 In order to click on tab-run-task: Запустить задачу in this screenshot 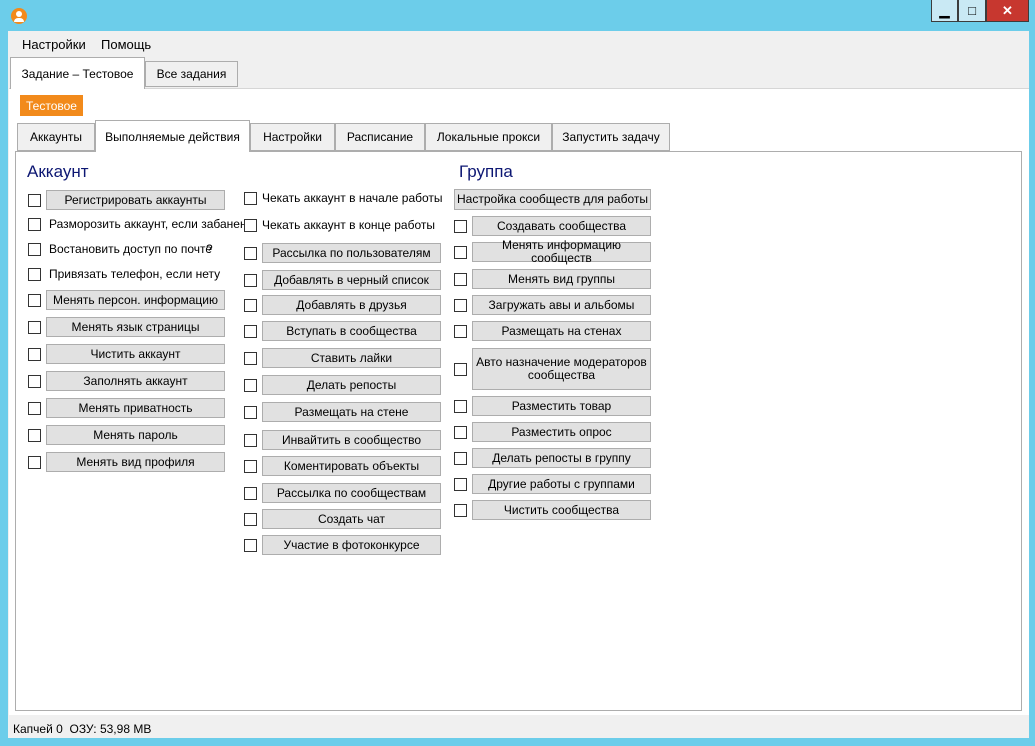, I will do `click(611, 137)`.